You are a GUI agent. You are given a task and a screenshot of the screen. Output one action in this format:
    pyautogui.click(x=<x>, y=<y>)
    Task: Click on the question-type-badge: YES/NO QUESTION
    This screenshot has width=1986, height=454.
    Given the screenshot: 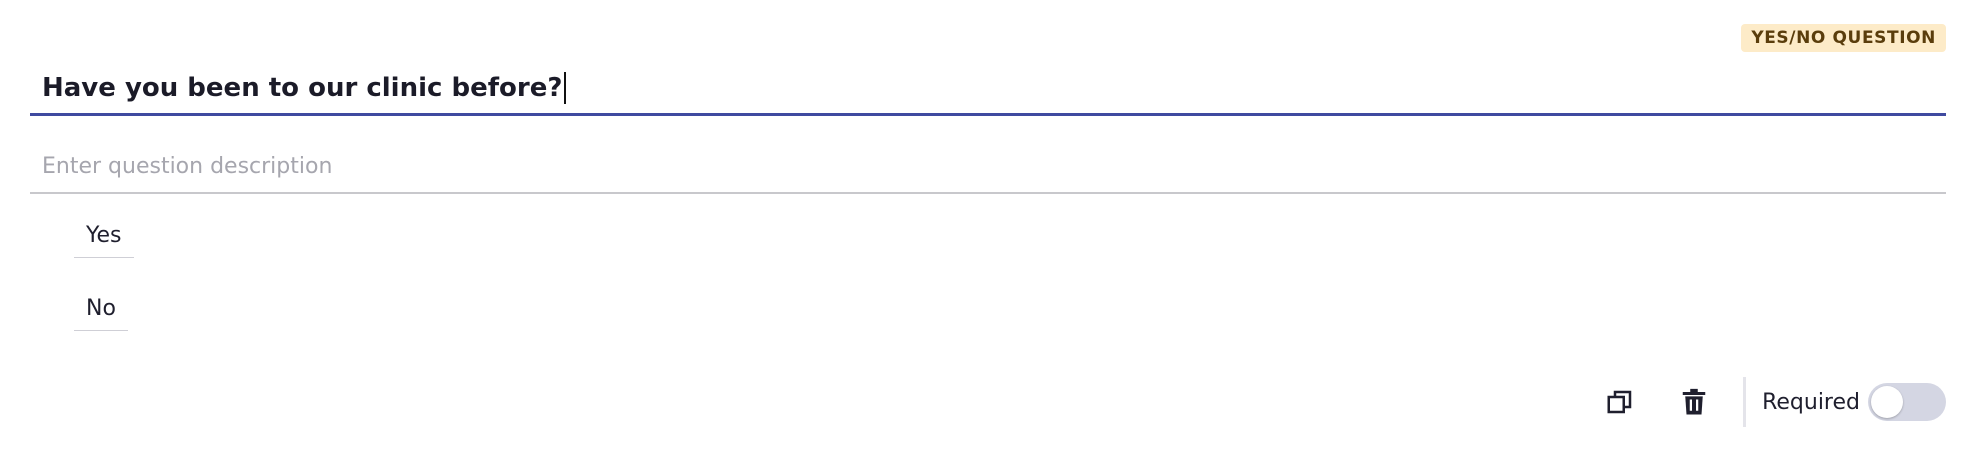 What is the action you would take?
    pyautogui.click(x=1843, y=38)
    